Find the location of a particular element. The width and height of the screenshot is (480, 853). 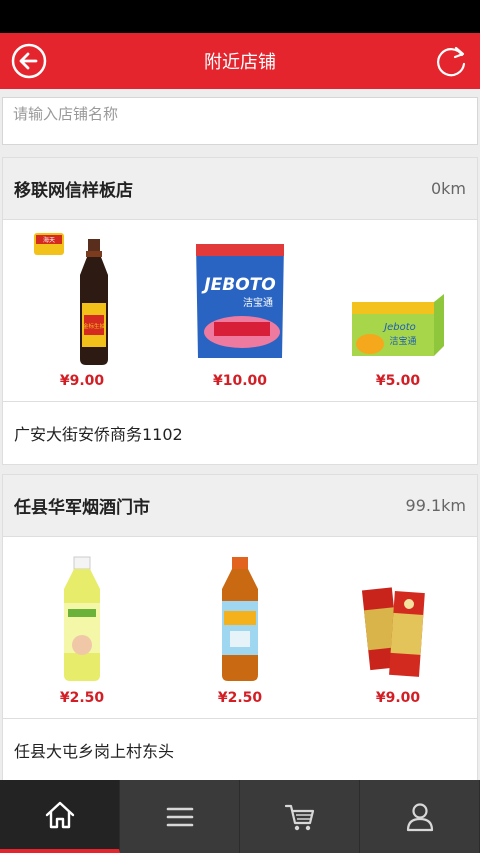

list-icon is located at coordinates (179, 816).